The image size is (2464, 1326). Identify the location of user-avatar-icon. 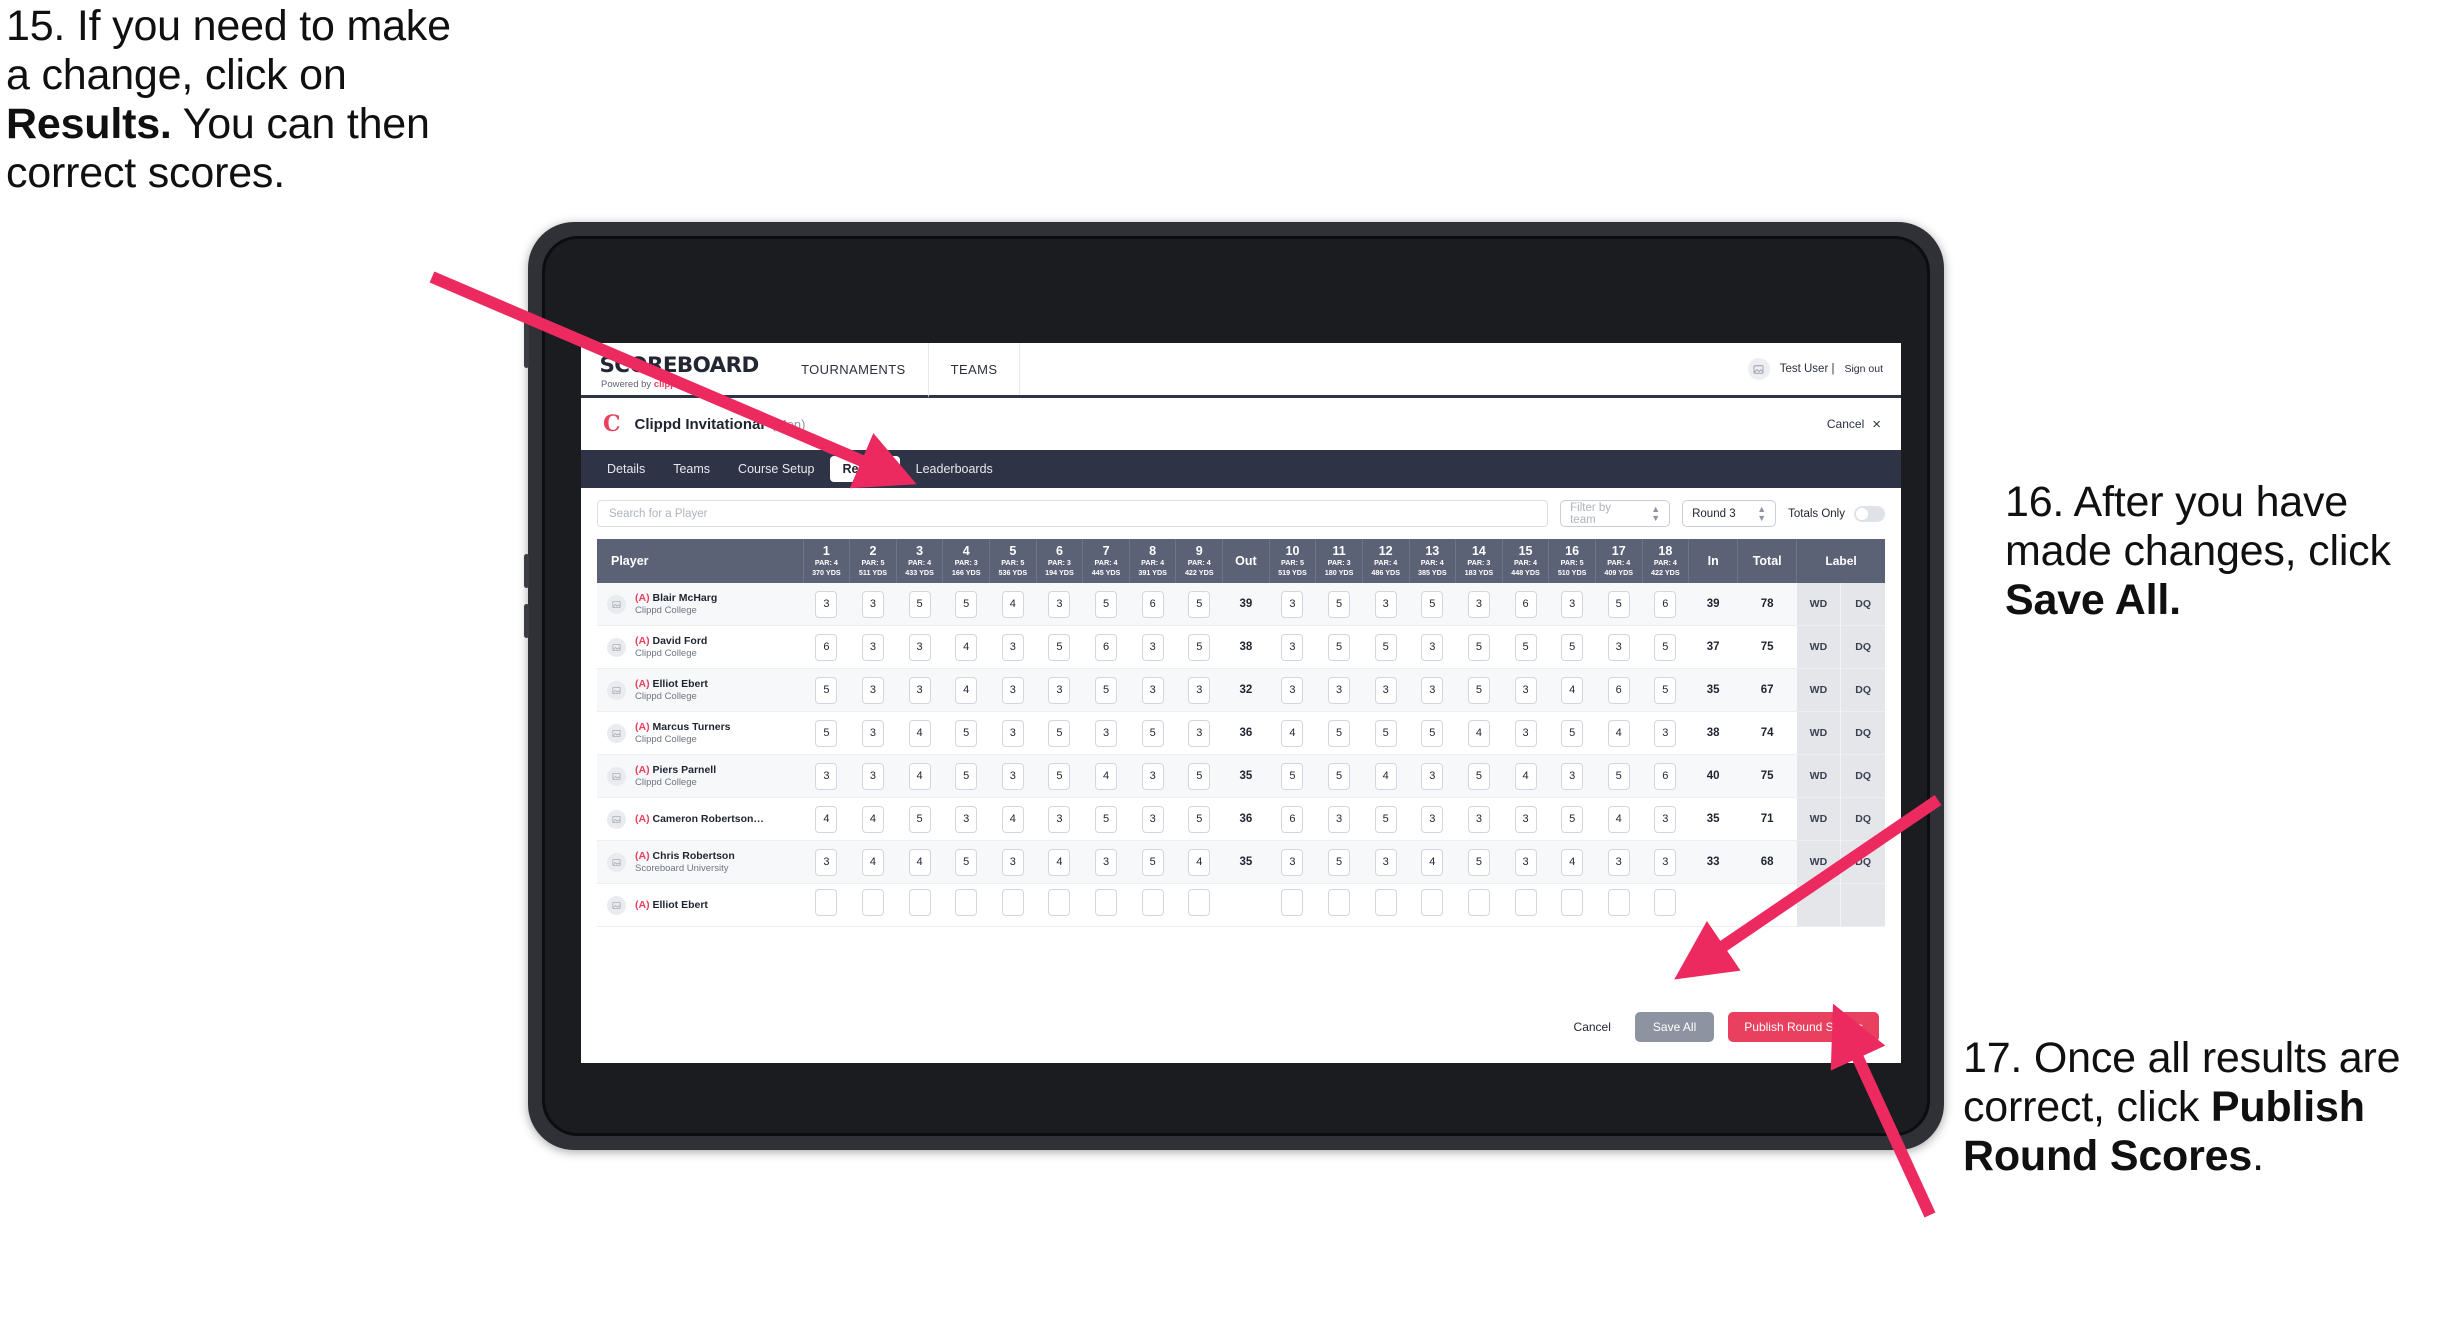
(1758, 369).